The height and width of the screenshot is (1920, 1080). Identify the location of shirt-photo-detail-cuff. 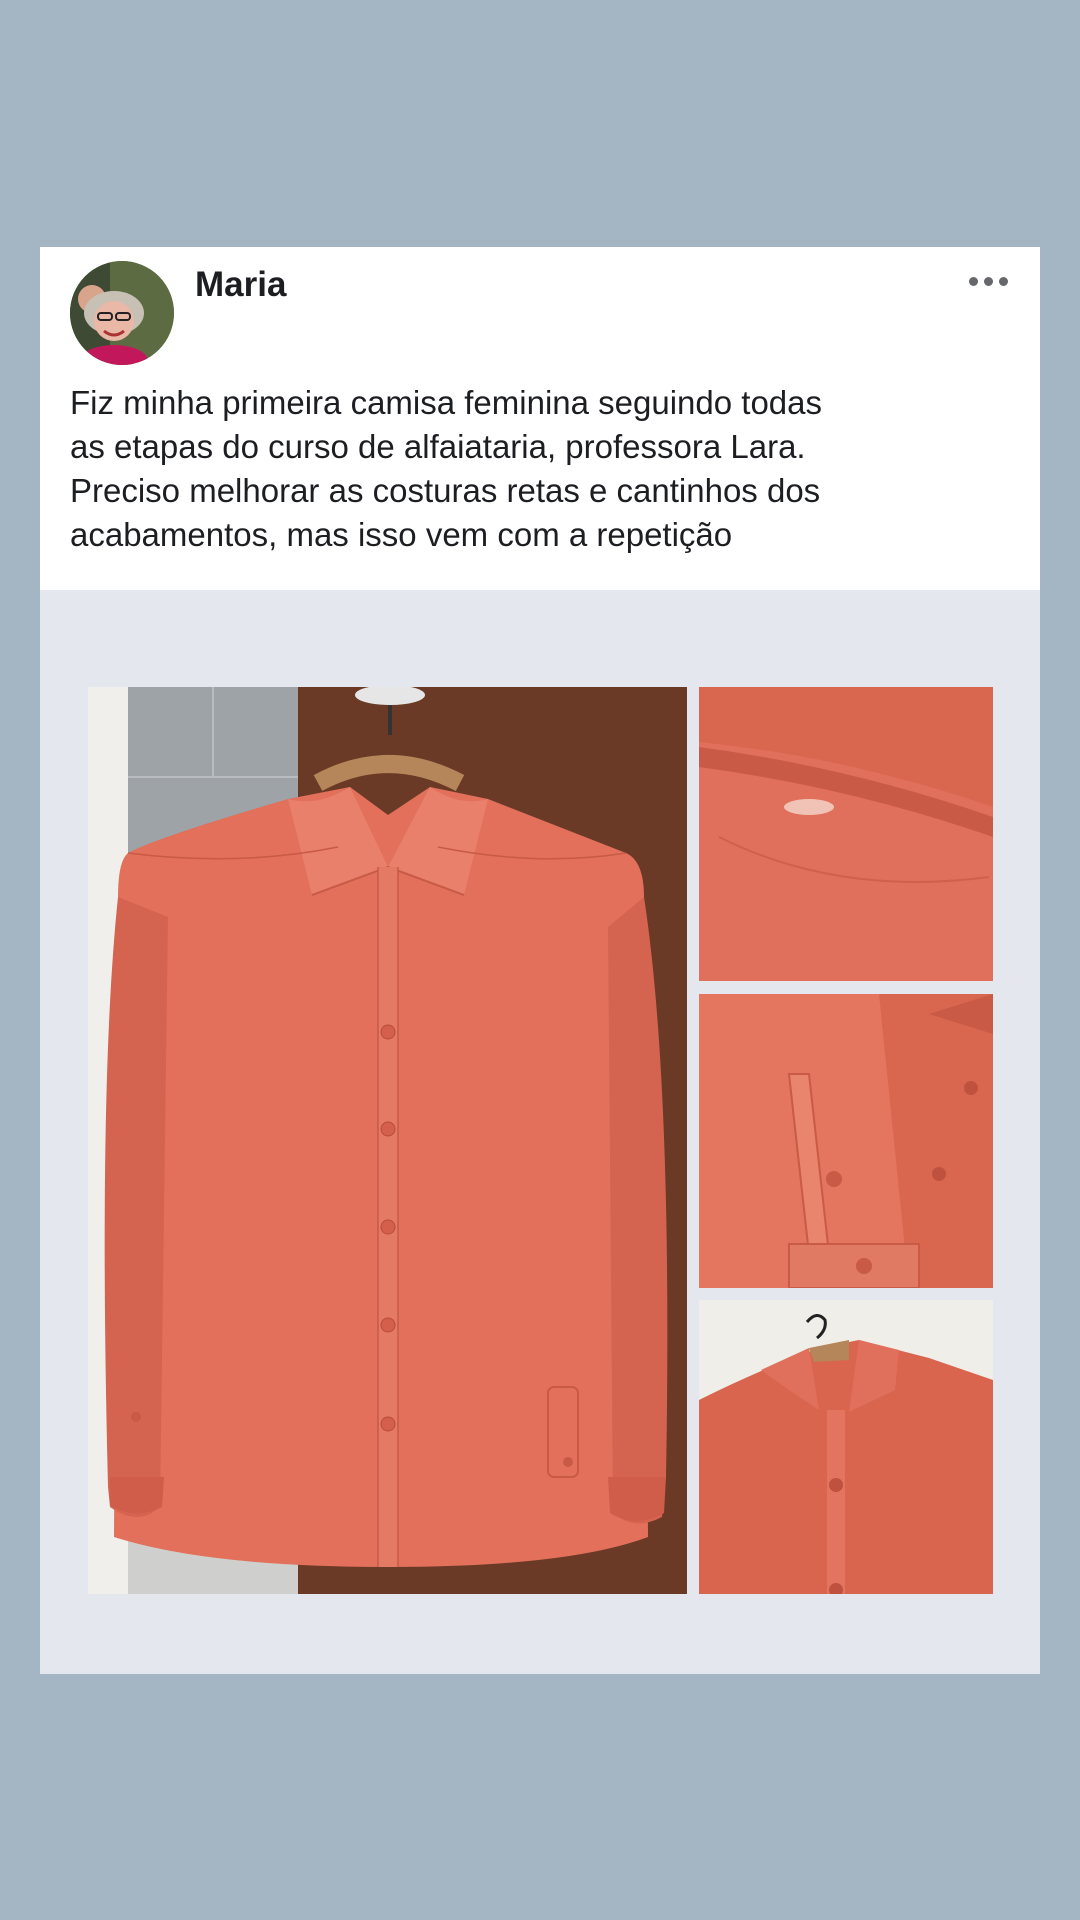
(846, 1141).